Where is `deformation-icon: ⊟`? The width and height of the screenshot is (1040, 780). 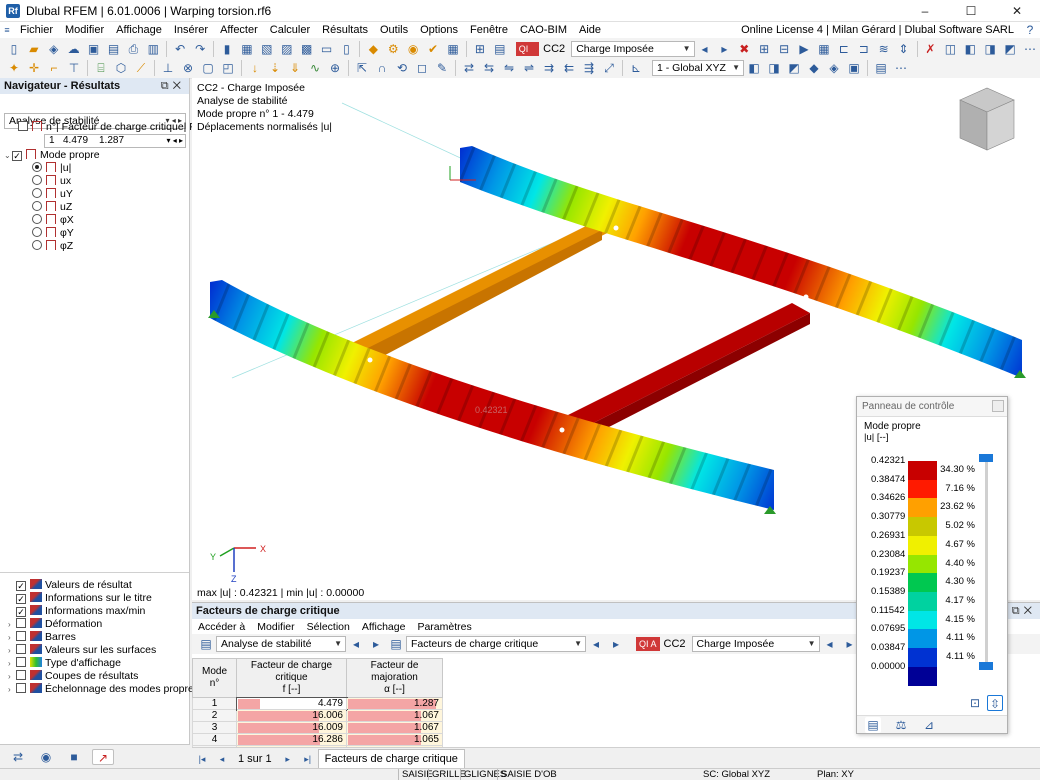 deformation-icon: ⊟ is located at coordinates (784, 49).